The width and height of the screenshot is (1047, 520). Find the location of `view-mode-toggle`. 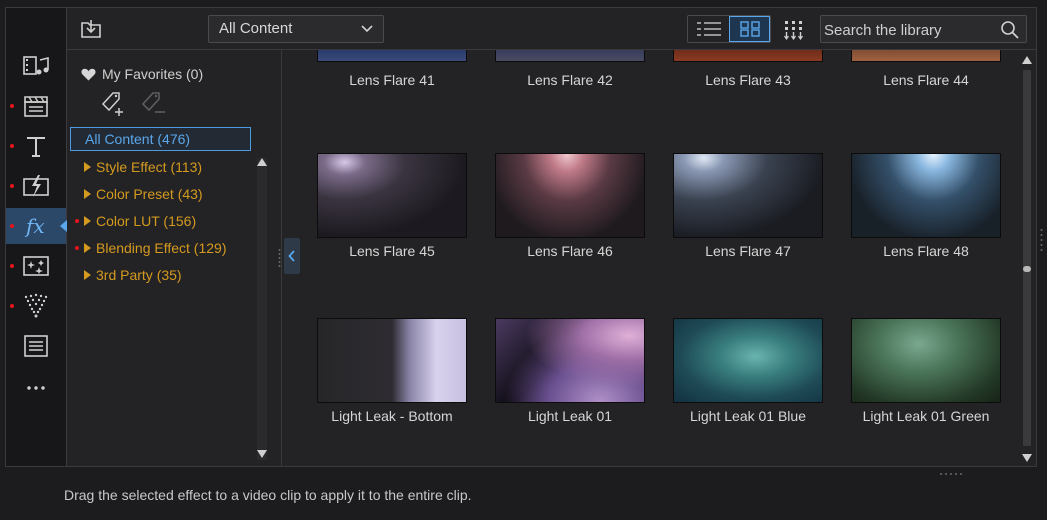

view-mode-toggle is located at coordinates (729, 29).